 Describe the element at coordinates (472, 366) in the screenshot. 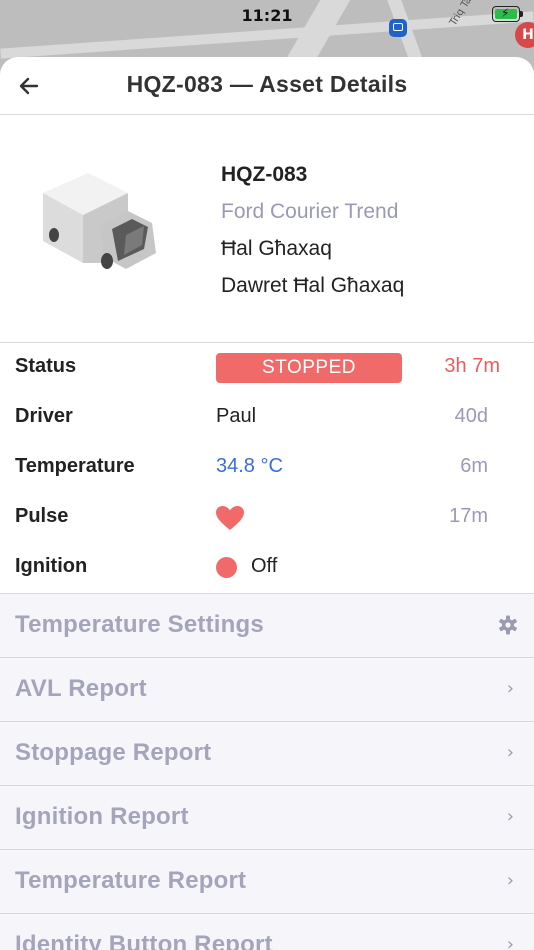

I see `status-age: 3h 7m` at that location.